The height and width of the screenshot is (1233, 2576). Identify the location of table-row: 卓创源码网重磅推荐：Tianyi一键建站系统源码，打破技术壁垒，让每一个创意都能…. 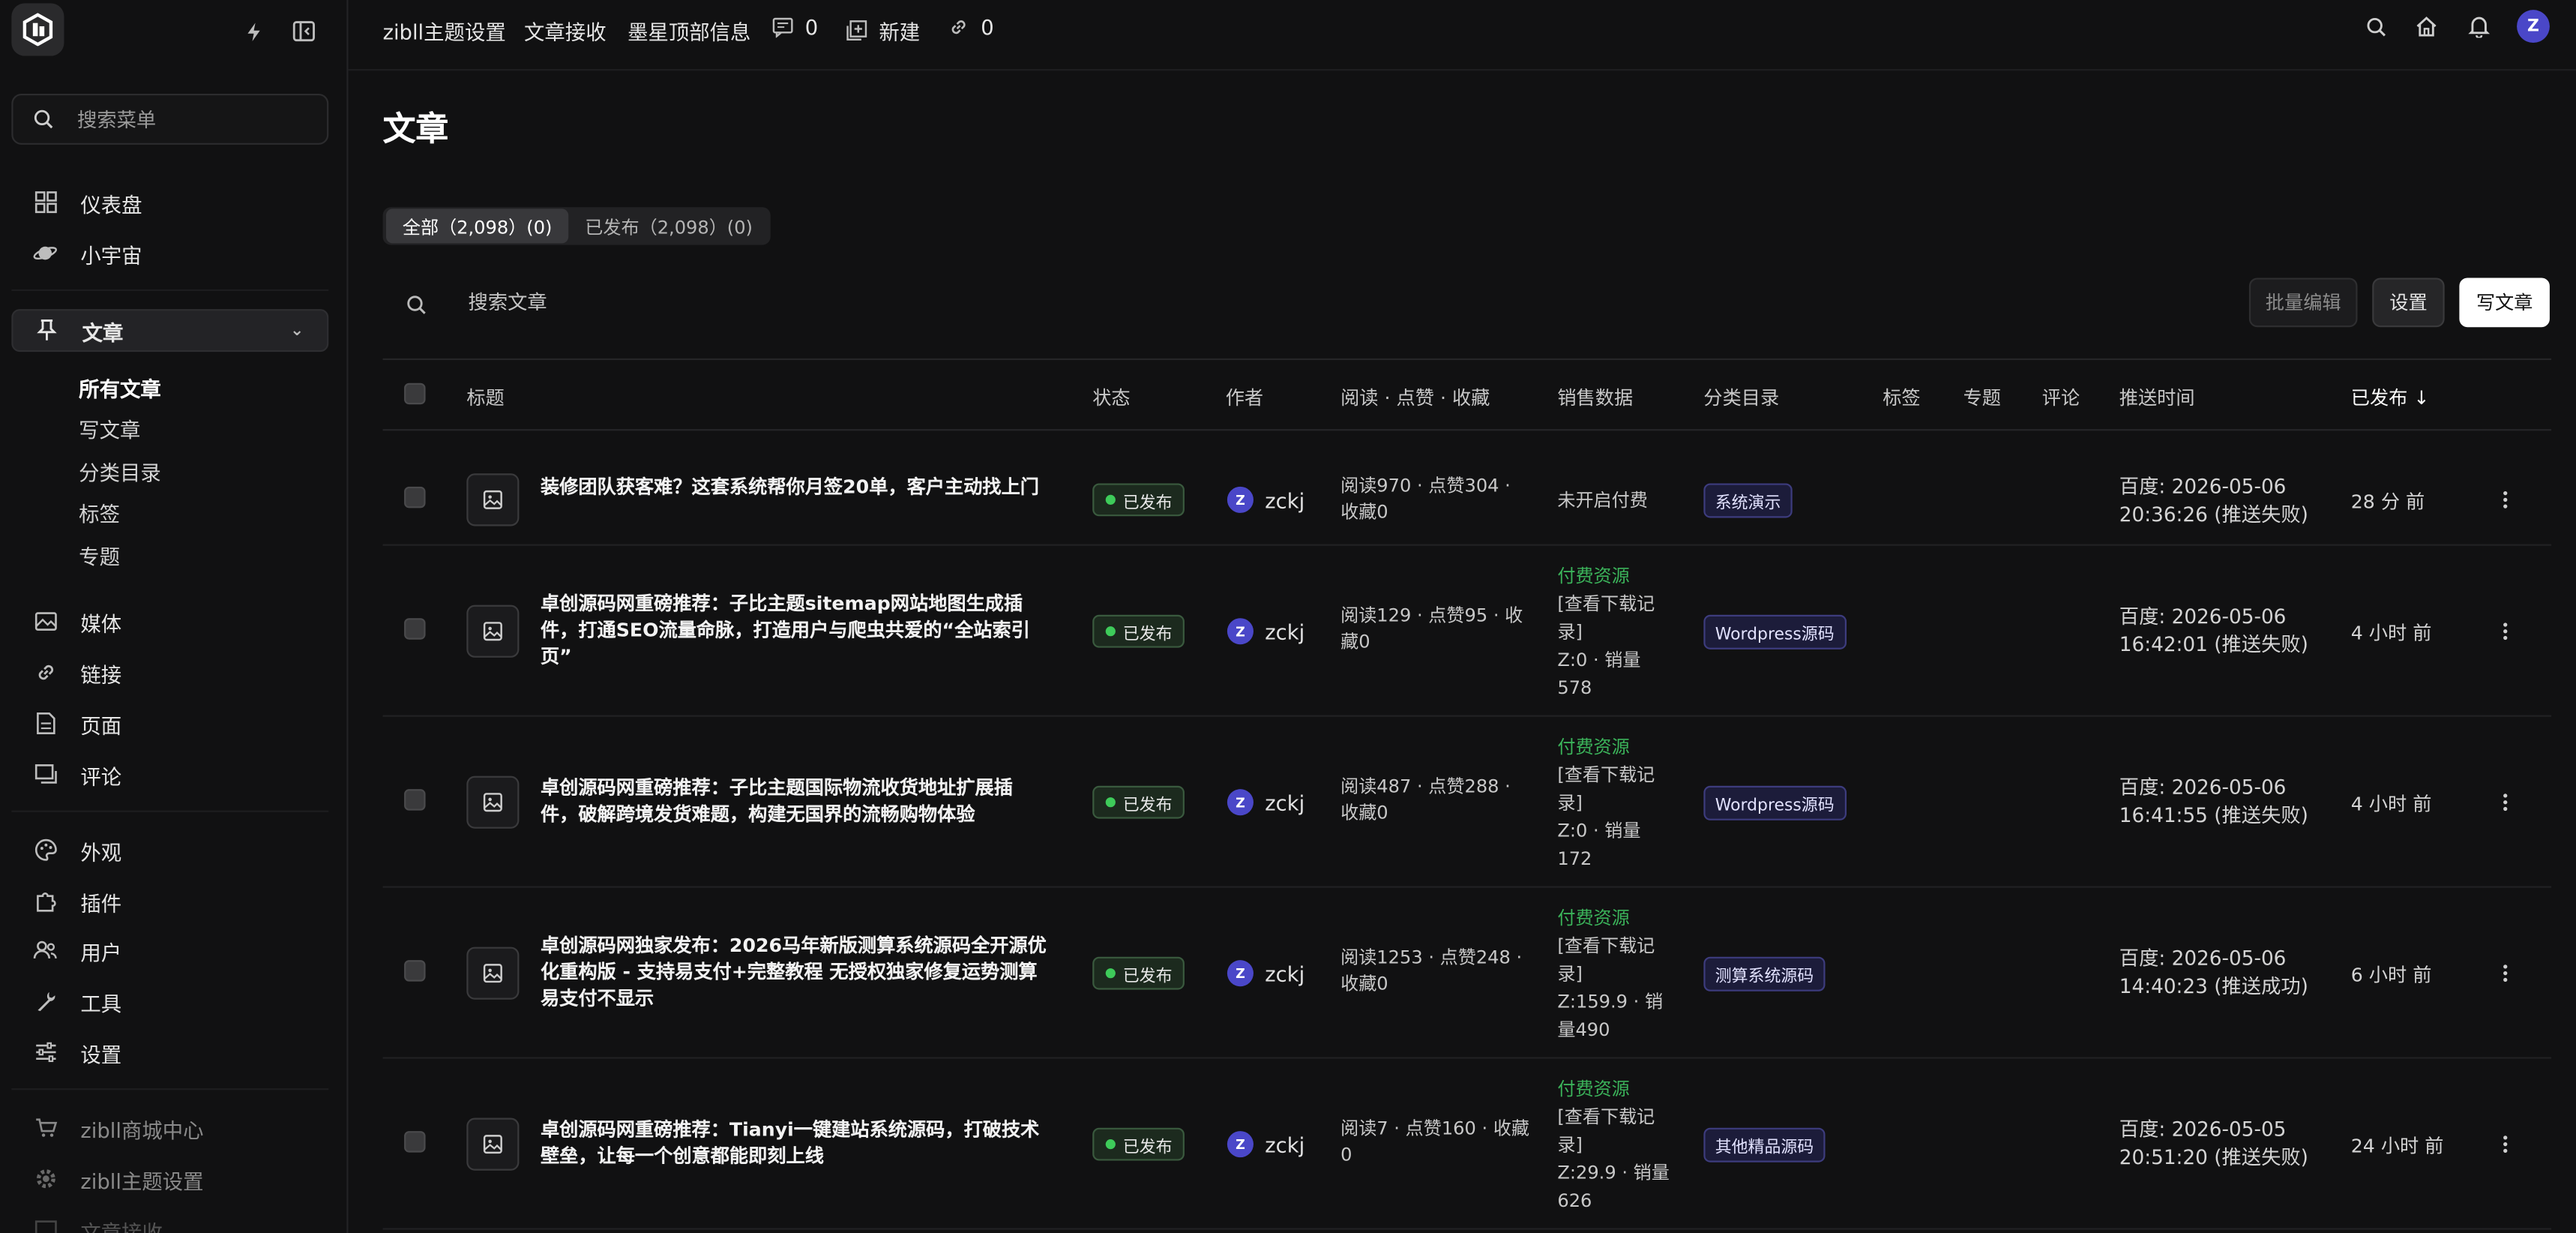
(1467, 1144).